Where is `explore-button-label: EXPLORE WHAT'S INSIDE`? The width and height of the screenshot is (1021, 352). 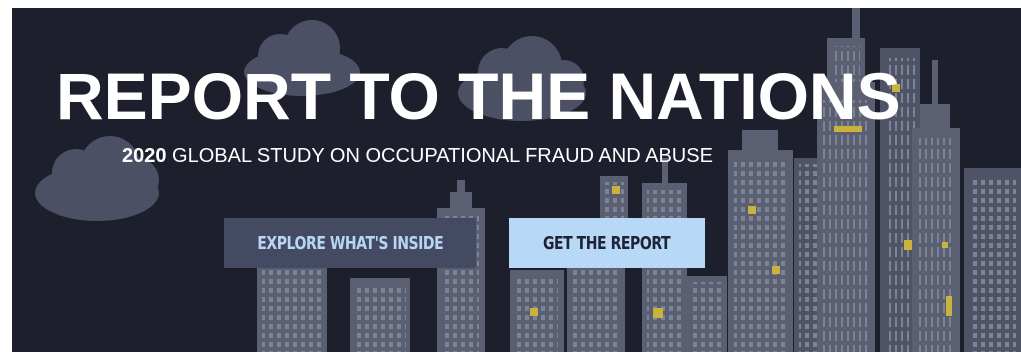
explore-button-label: EXPLORE WHAT'S INSIDE is located at coordinates (349, 243).